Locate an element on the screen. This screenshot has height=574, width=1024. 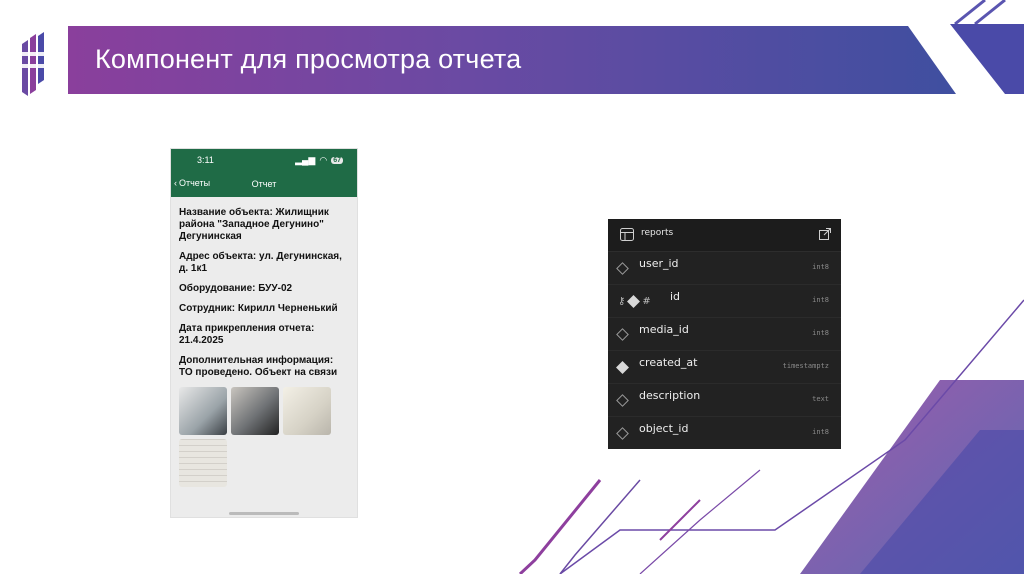
column-type: timestamptz is located at coordinates (805, 366).